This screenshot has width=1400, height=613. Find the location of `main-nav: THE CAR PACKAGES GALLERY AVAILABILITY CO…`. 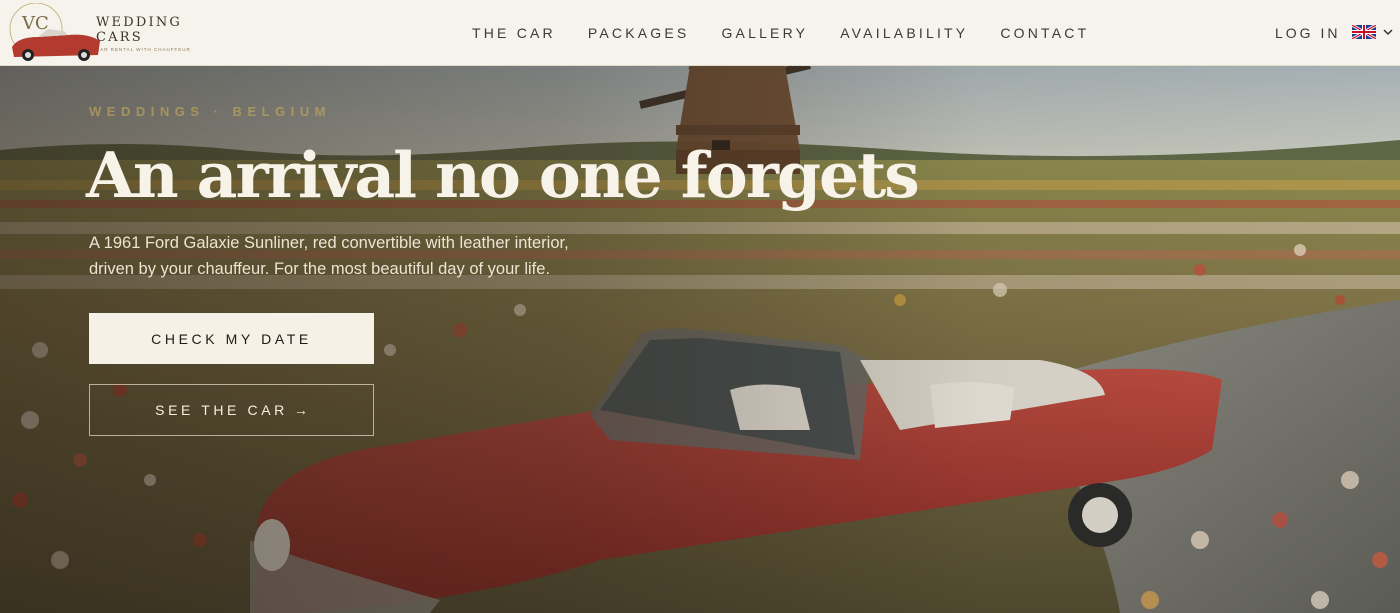

main-nav: THE CAR PACKAGES GALLERY AVAILABILITY CO… is located at coordinates (780, 33).